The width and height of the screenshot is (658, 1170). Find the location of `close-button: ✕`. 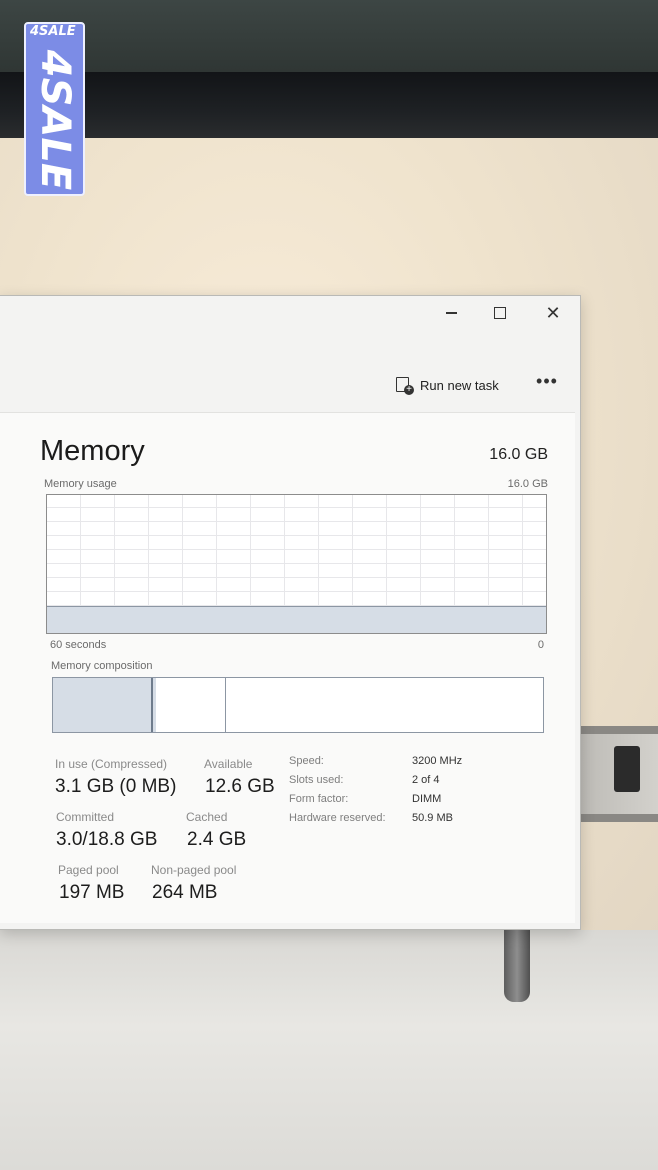

close-button: ✕ is located at coordinates (553, 313).